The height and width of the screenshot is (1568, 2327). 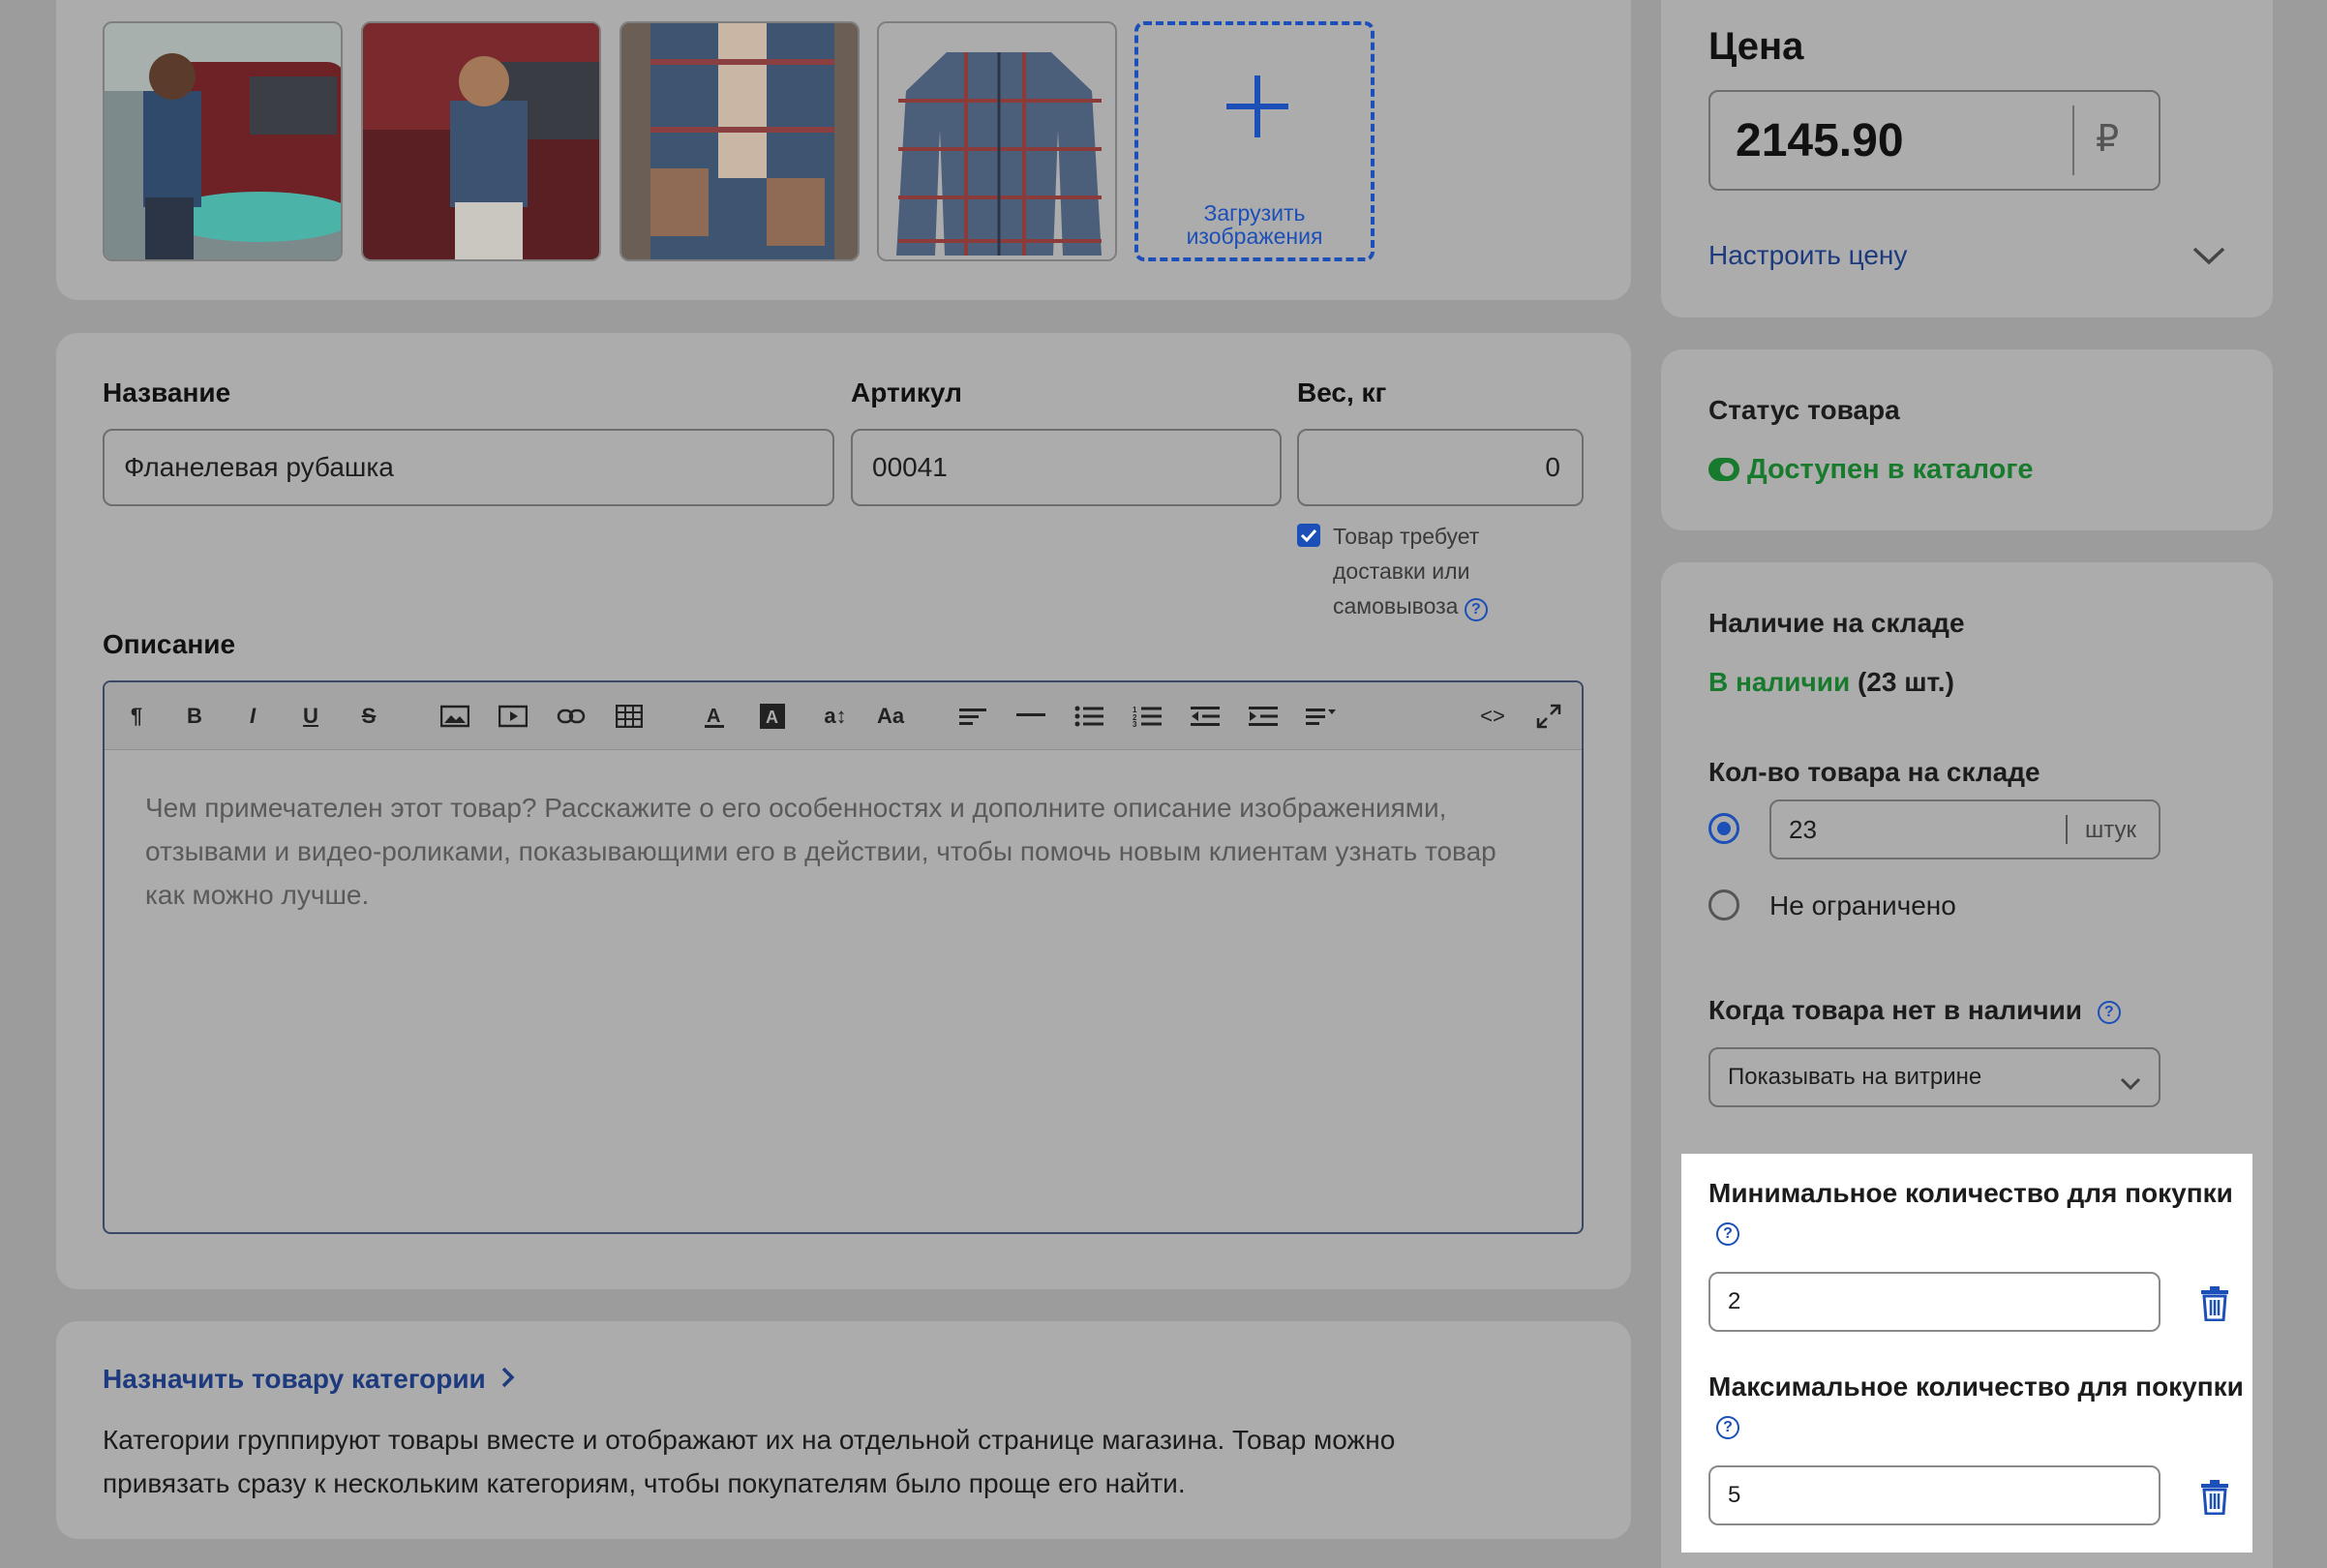 What do you see at coordinates (1934, 1495) in the screenshot?
I see `max-purchase-input: 5` at bounding box center [1934, 1495].